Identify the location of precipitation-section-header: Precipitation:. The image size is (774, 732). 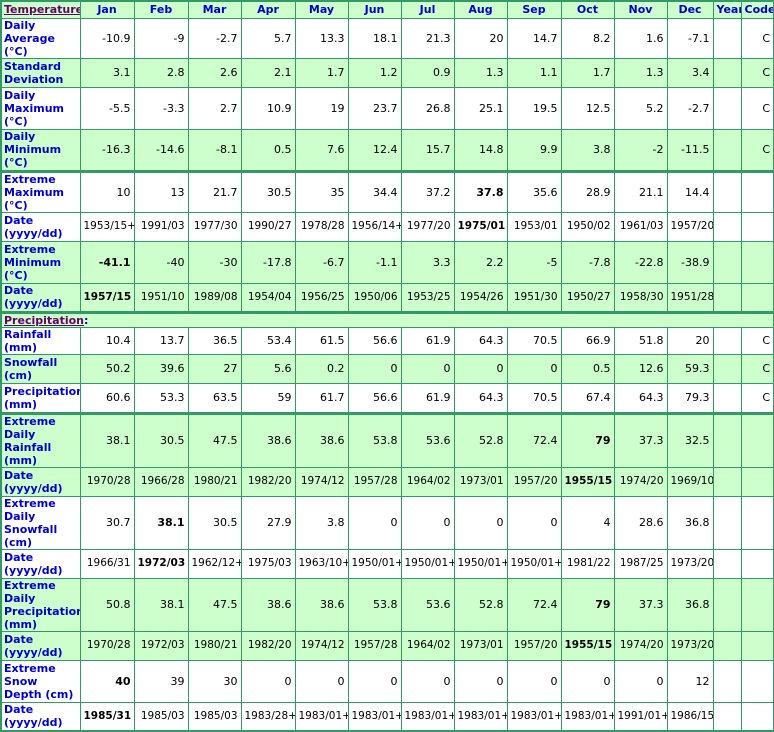
(387, 319).